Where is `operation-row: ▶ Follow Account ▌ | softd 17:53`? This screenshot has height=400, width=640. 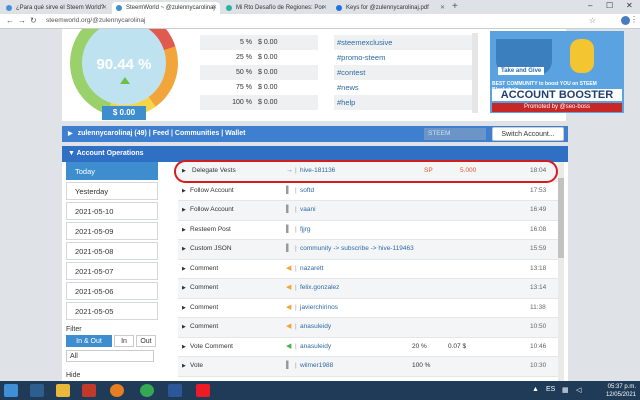 operation-row: ▶ Follow Account ▌ | softd 17:53 is located at coordinates (368, 191).